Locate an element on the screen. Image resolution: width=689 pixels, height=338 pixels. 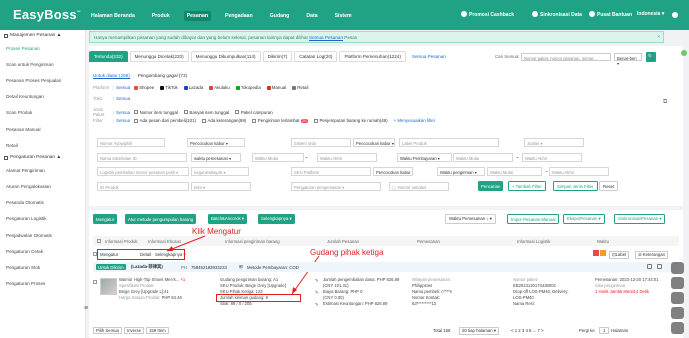
shipping-time-end: Waktu Akhir is located at coordinates (579, 171).